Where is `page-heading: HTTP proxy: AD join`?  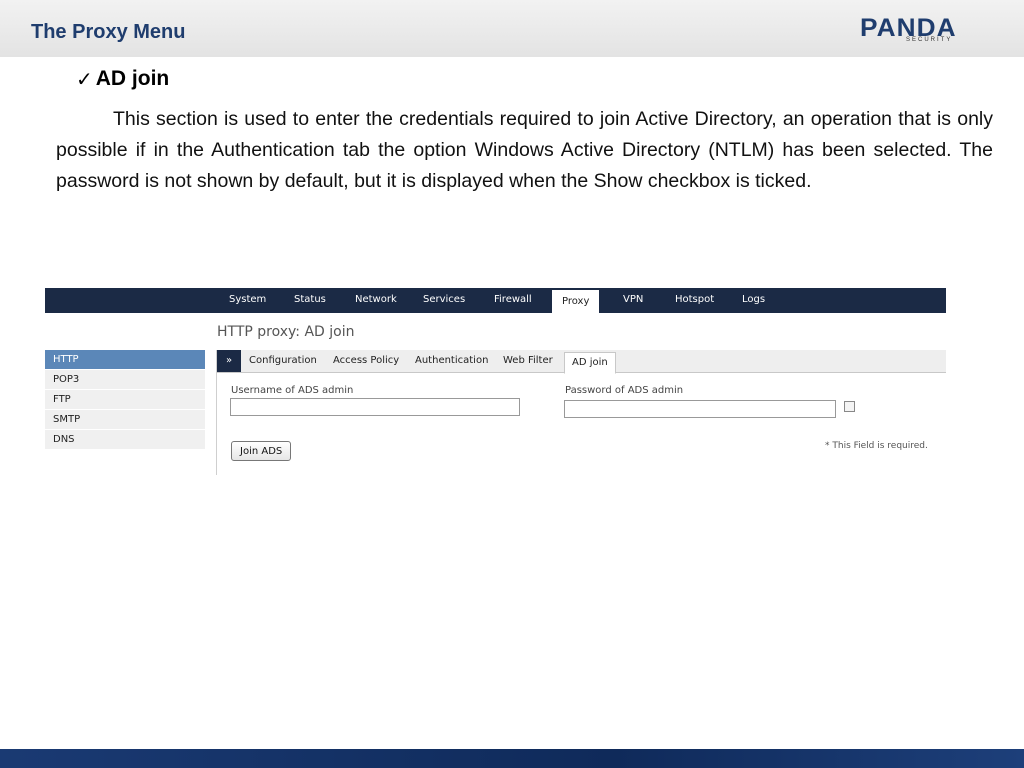 page-heading: HTTP proxy: AD join is located at coordinates (286, 332).